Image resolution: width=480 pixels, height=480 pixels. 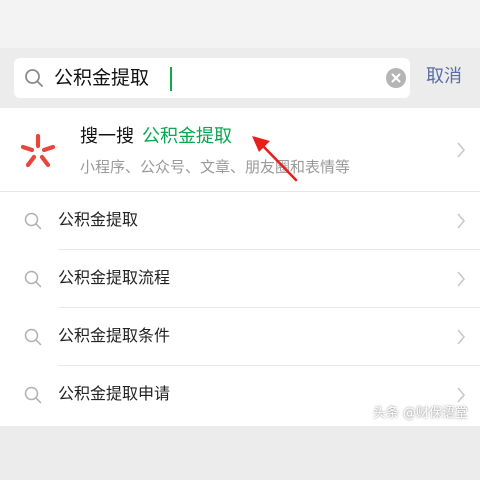 I want to click on sousou-subtitle: 小程序、公众号、文章、朋友圈和表情等, so click(x=215, y=167).